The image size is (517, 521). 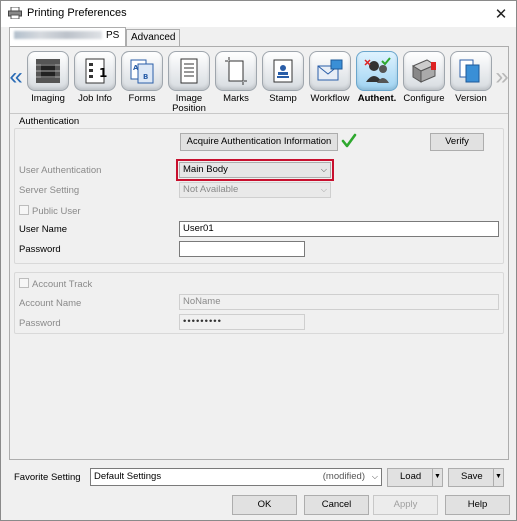 I want to click on workflow-icon, so click(x=330, y=71).